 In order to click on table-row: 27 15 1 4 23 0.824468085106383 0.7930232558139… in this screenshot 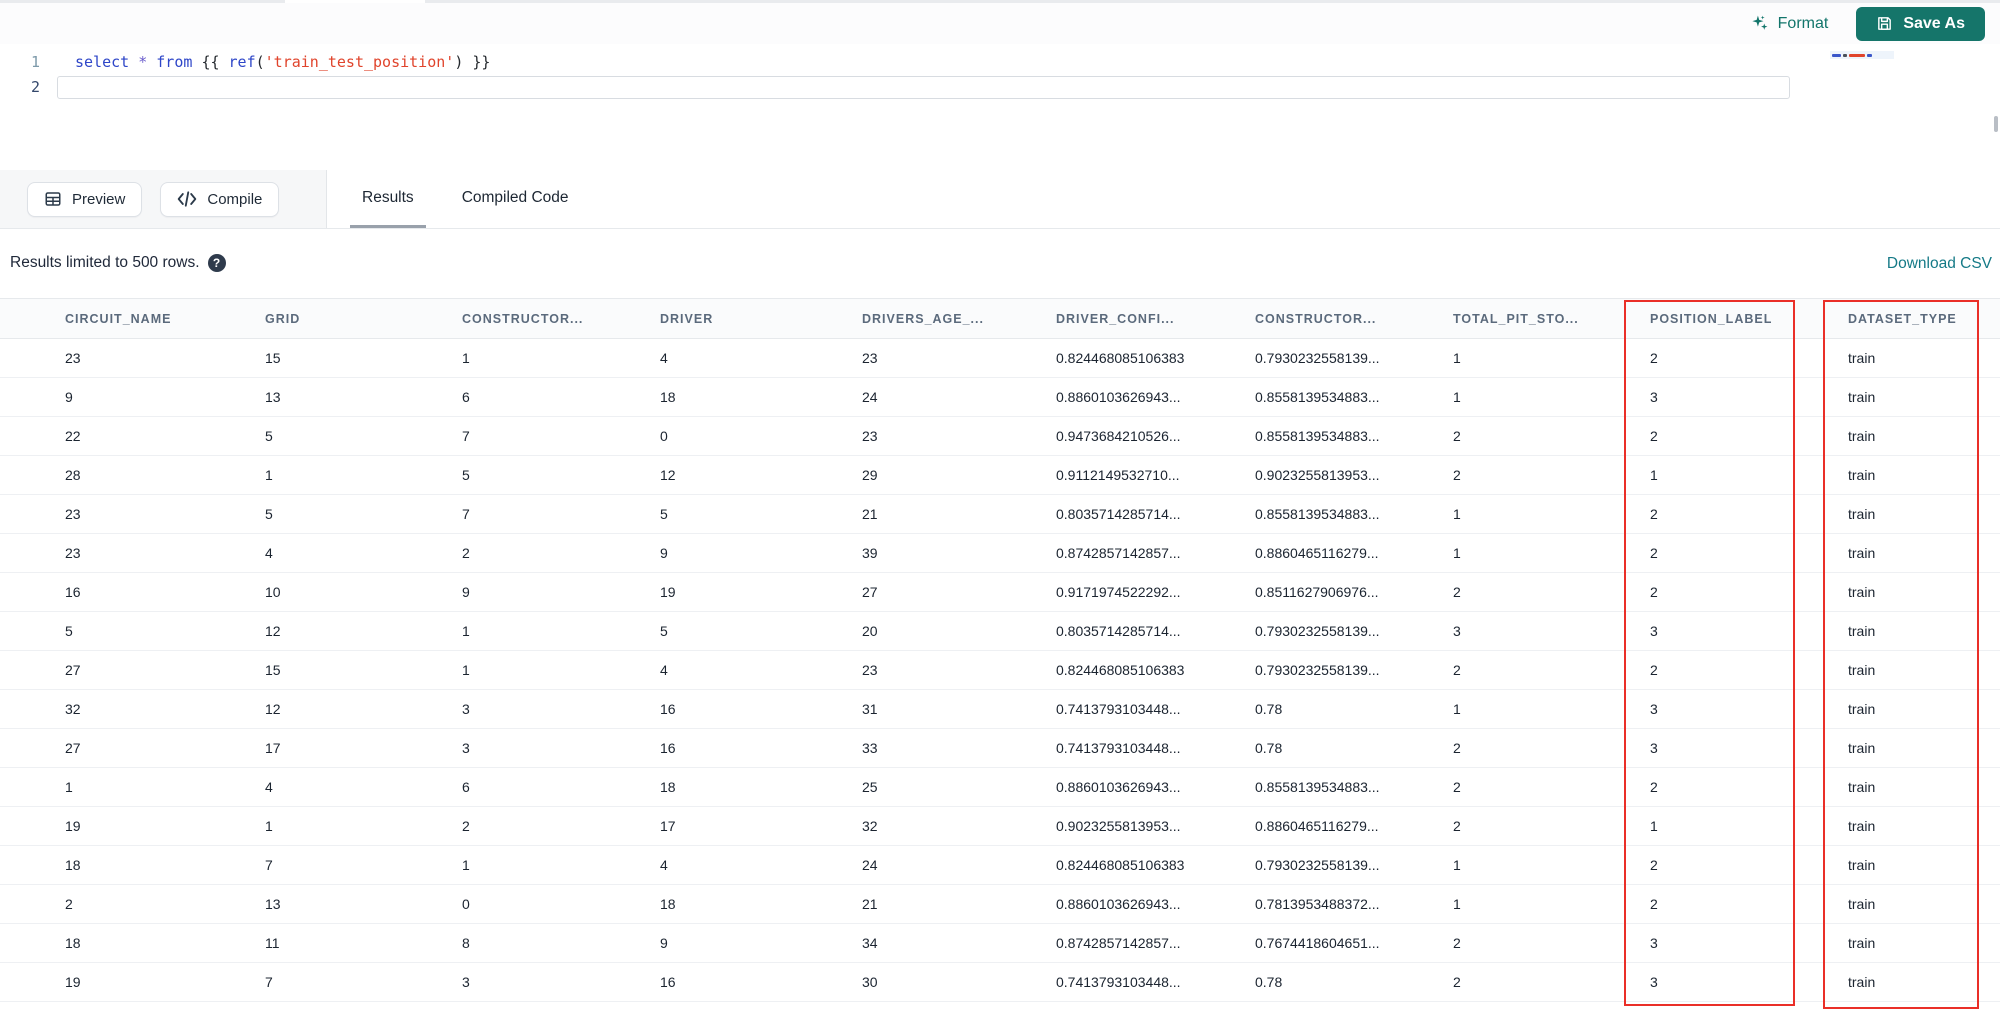, I will do `click(1000, 670)`.